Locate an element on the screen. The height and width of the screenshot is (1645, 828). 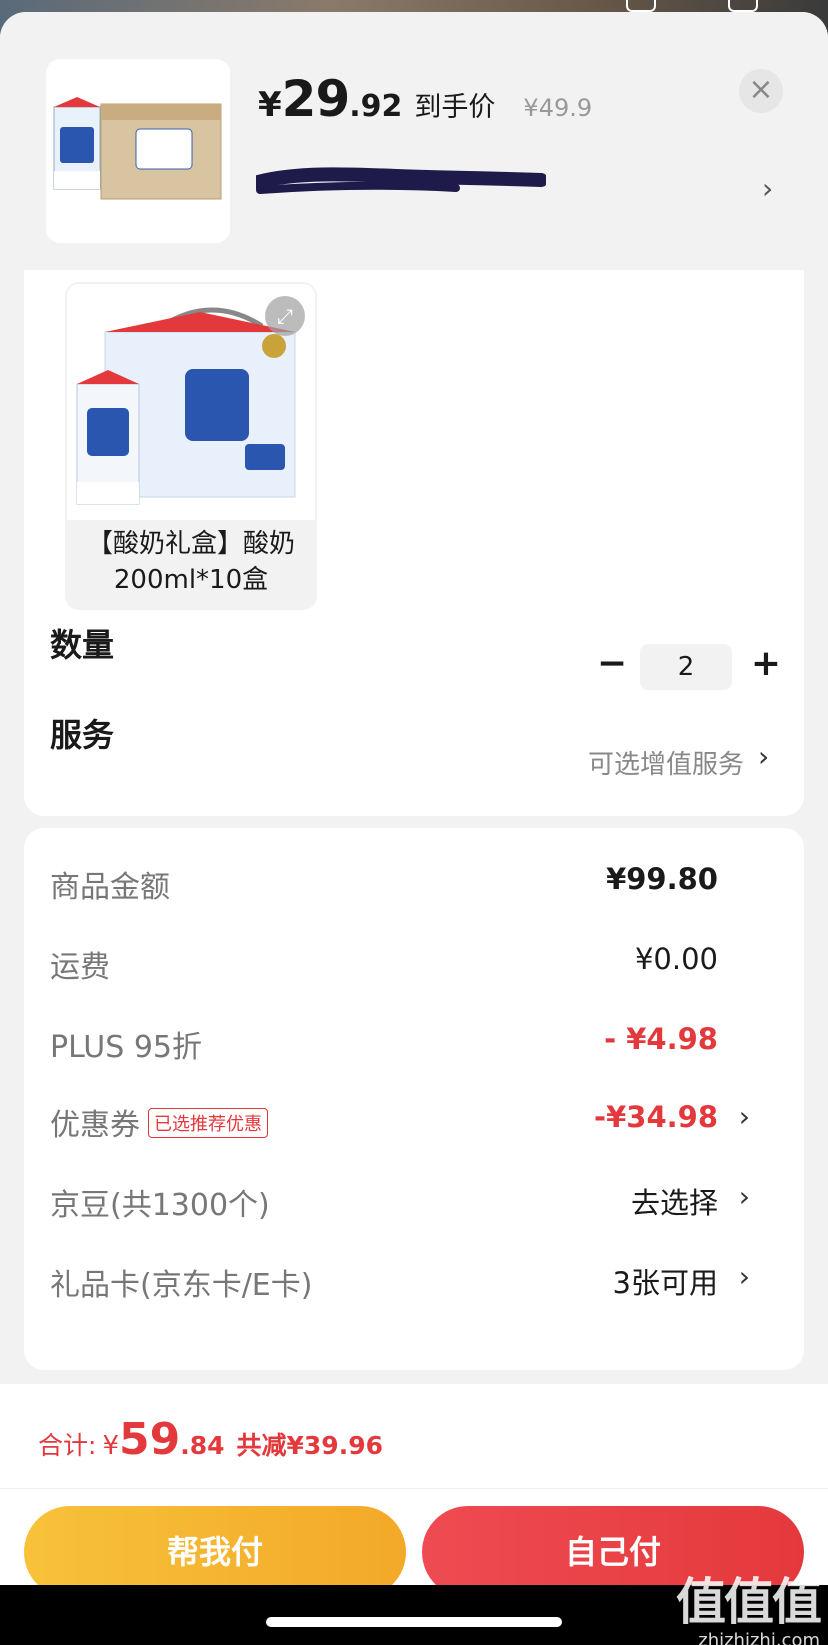
service-hint: 可选增值服务 is located at coordinates (666, 762).